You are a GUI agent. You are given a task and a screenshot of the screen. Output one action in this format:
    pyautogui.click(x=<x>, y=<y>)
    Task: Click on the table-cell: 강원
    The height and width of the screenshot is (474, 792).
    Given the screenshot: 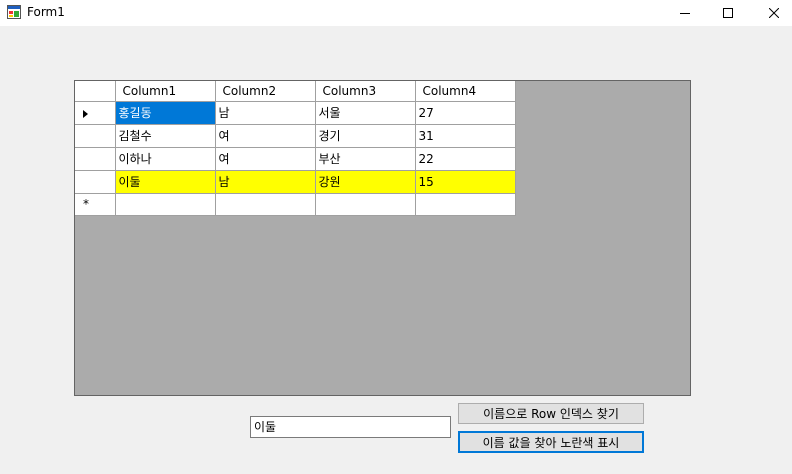 What is the action you would take?
    pyautogui.click(x=365, y=182)
    